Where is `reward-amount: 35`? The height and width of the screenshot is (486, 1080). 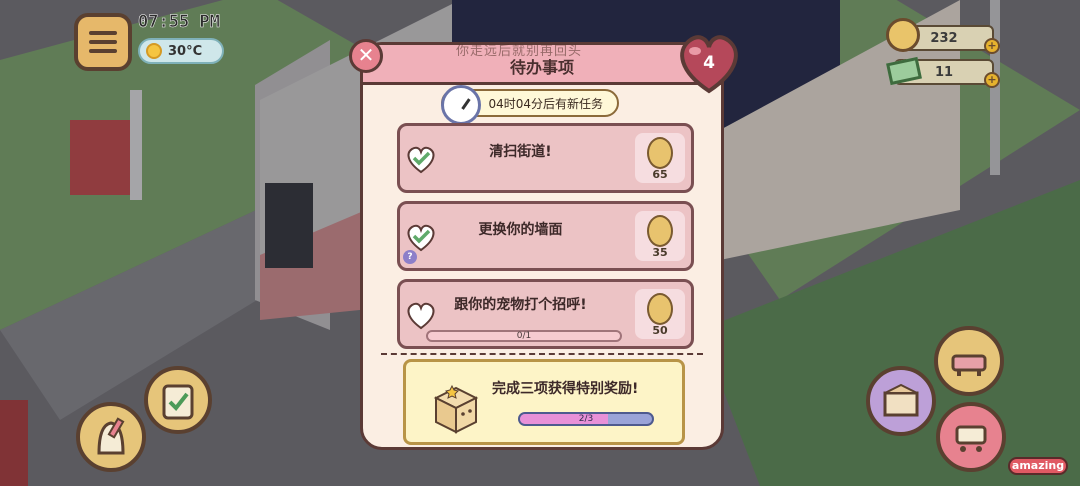
reward-amount: 35 is located at coordinates (660, 252).